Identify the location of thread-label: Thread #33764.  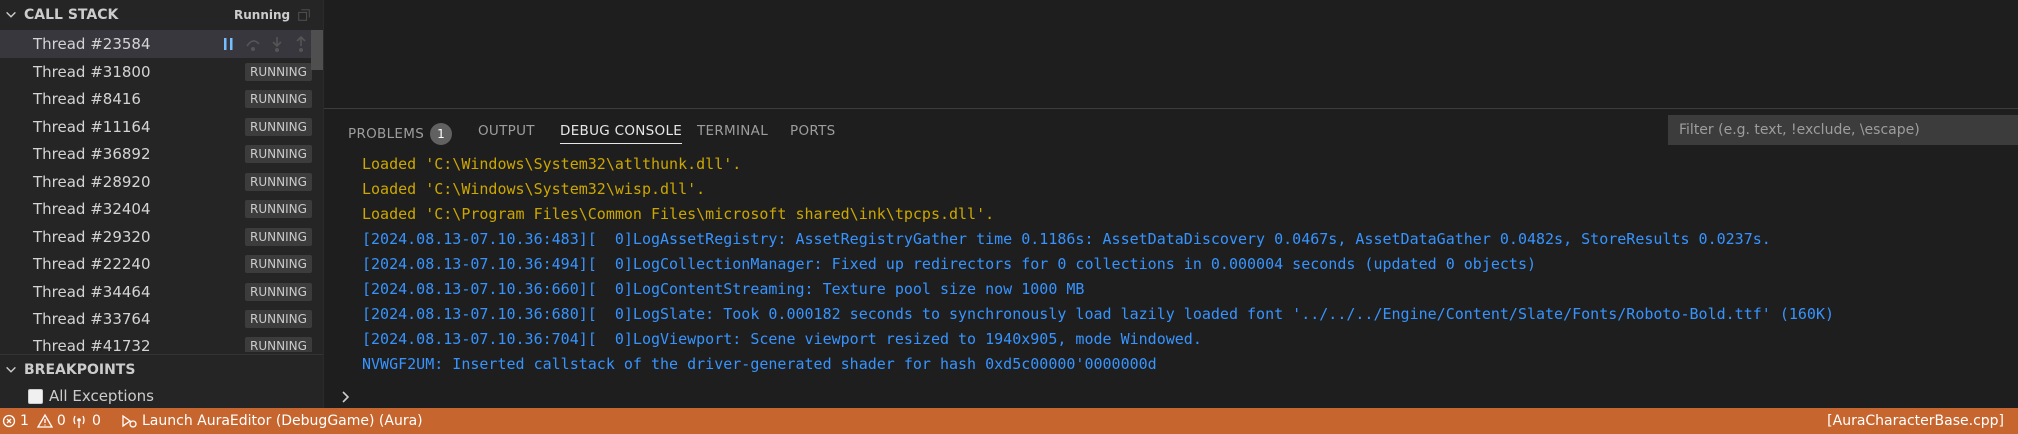
(92, 319).